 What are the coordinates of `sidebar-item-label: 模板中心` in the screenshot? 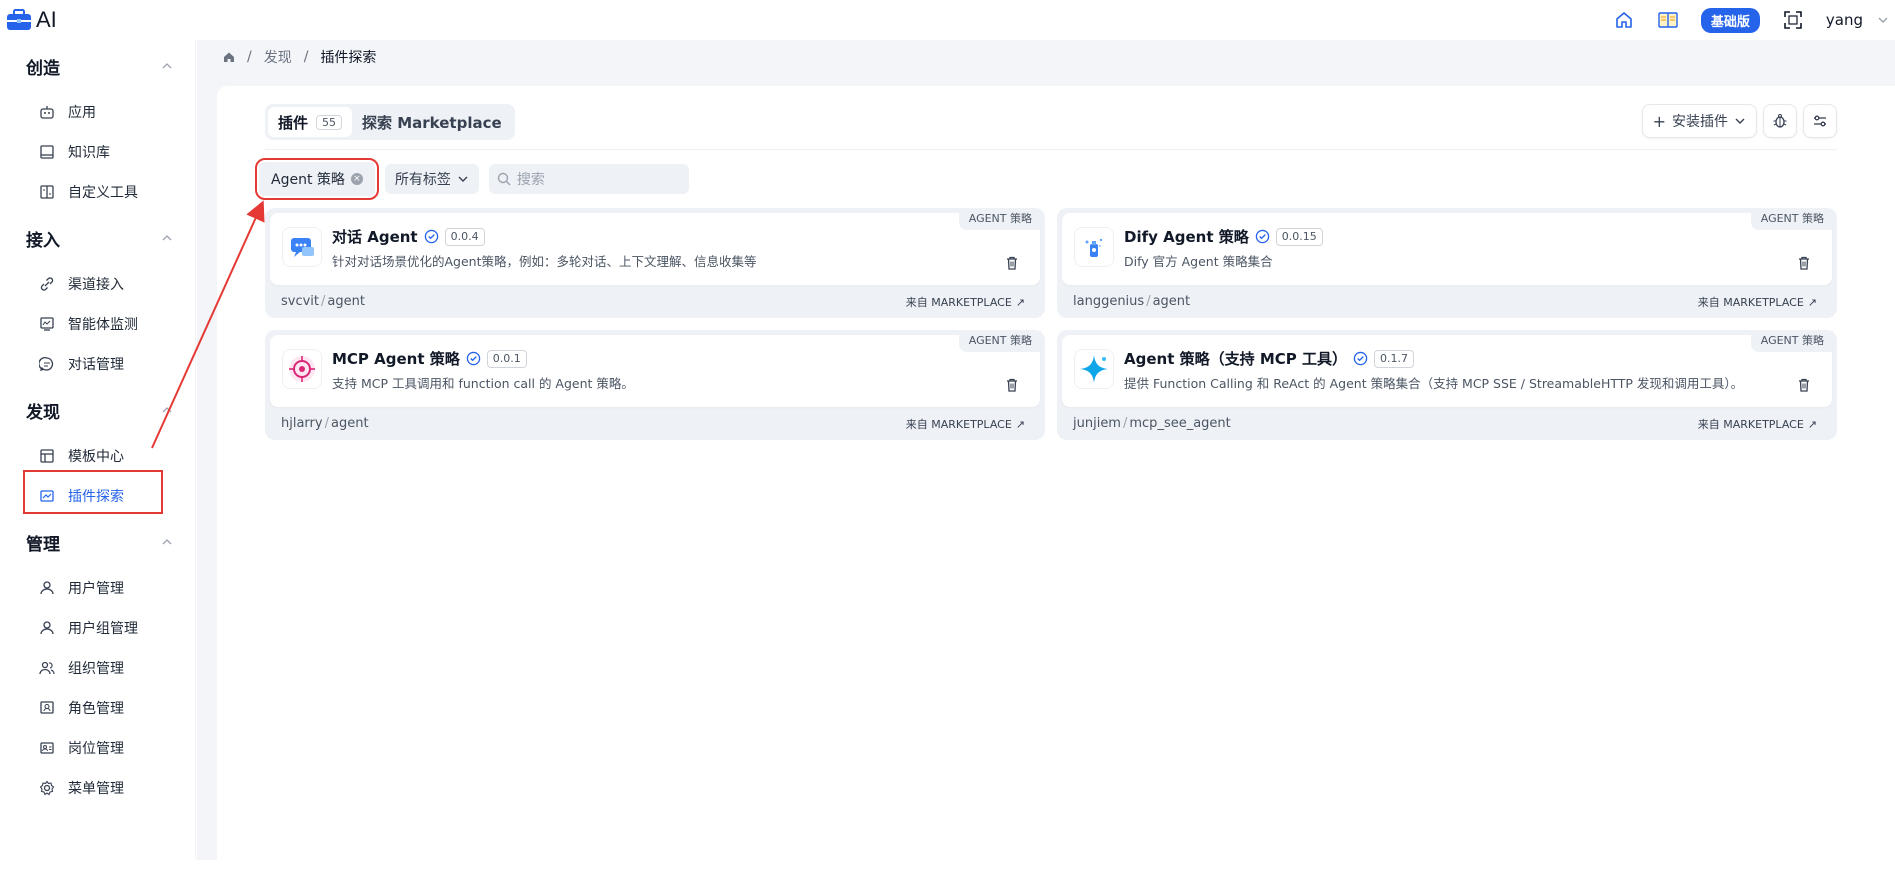 It's located at (96, 457).